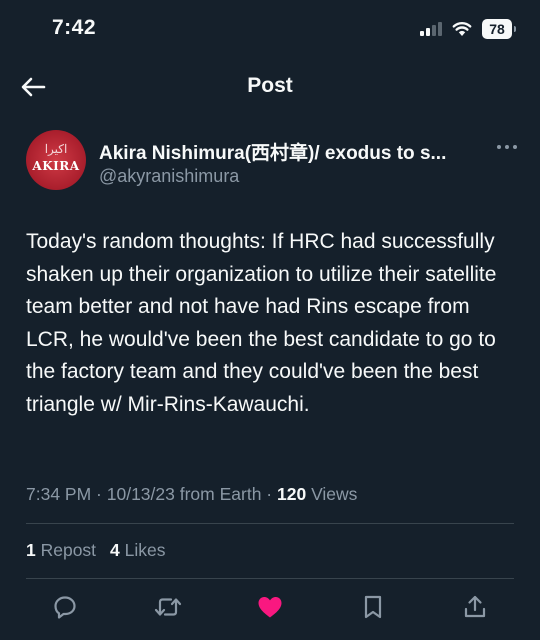 The height and width of the screenshot is (640, 540). I want to click on tweet-source: from Earth, so click(218, 494).